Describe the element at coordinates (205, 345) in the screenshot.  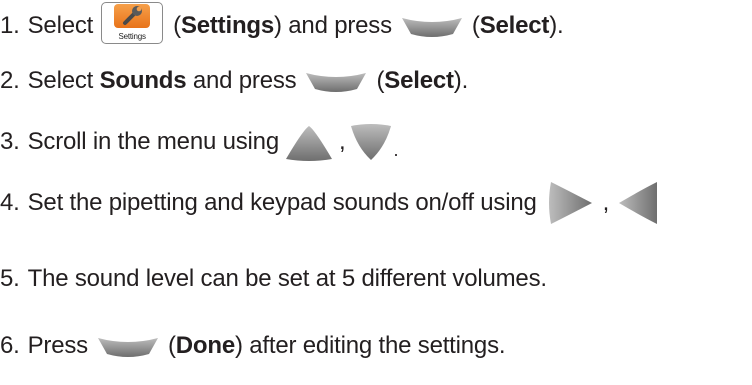
I see `step-bold-label: Done` at that location.